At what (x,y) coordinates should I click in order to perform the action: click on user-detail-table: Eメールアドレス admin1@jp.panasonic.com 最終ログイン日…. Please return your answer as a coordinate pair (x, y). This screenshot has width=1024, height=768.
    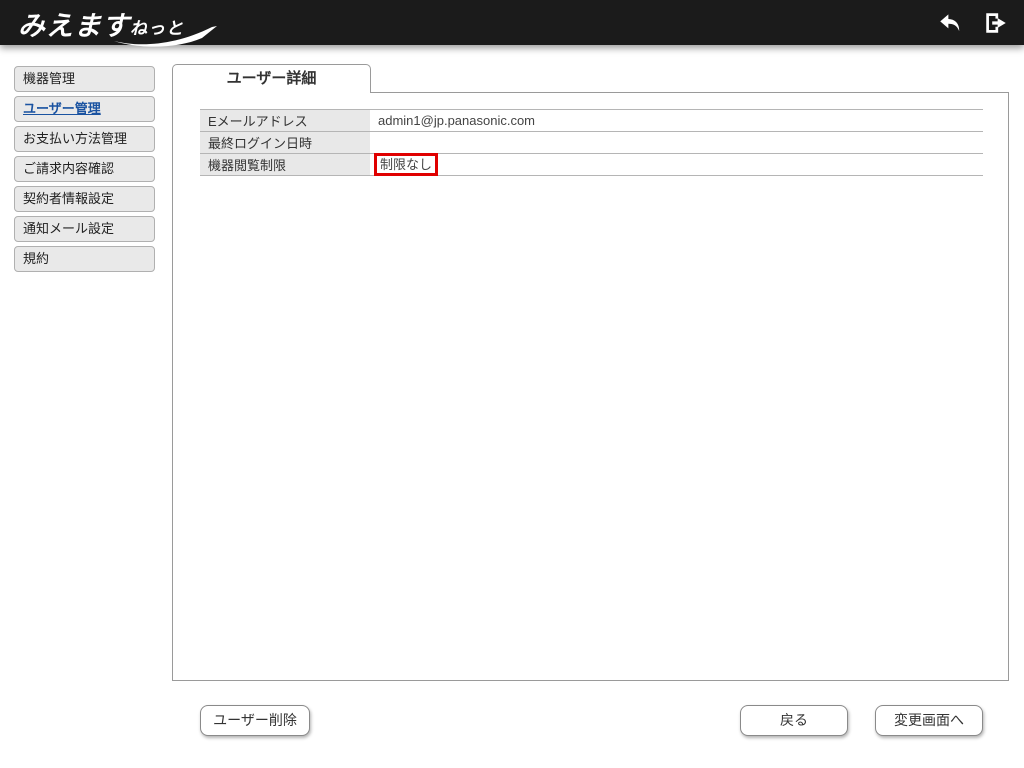
    Looking at the image, I should click on (591, 142).